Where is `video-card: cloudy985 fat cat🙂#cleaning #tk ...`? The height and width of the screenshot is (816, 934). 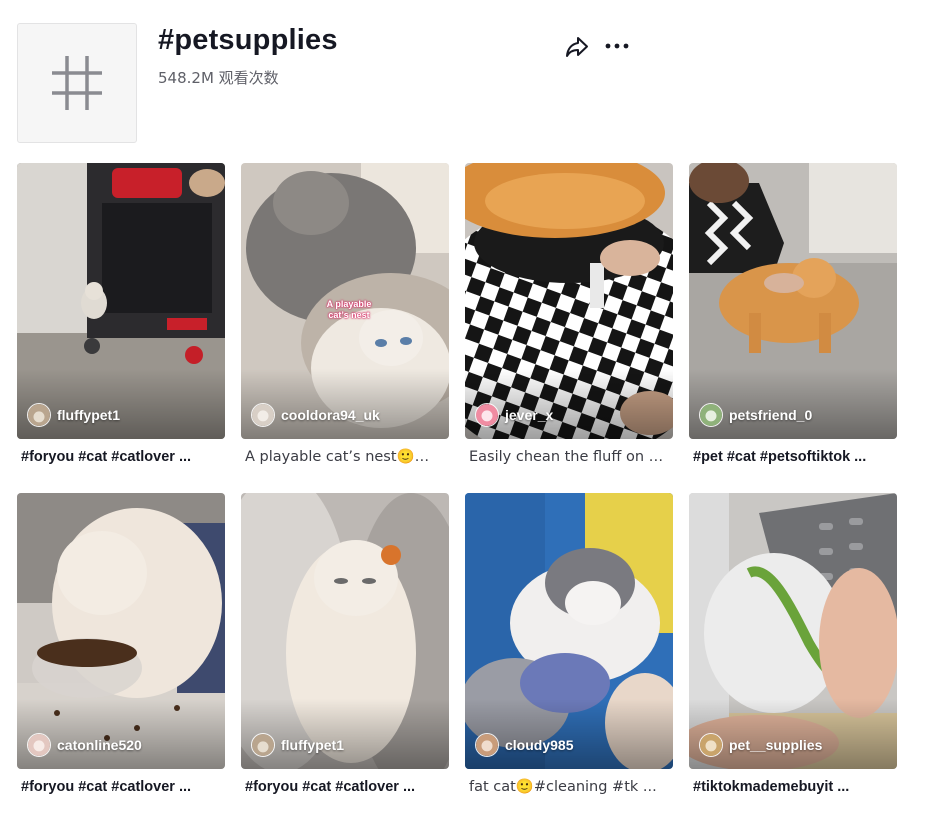
video-card: cloudy985 fat cat🙂#cleaning #tk ... is located at coordinates (569, 647).